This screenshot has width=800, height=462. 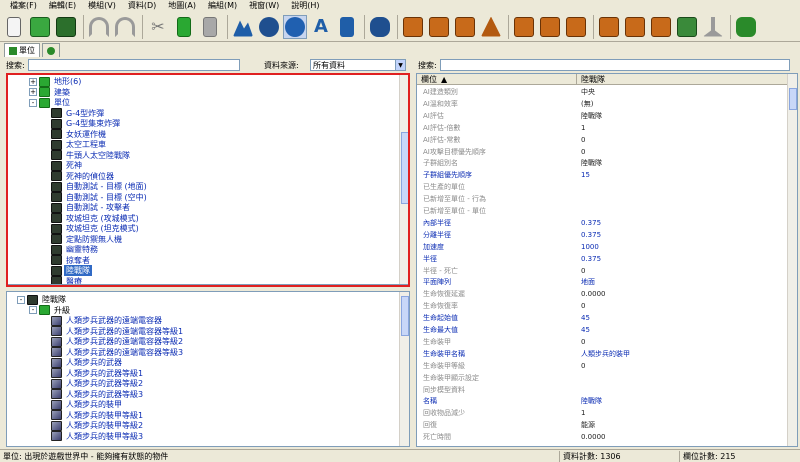 I want to click on save-button, so click(x=66, y=27).